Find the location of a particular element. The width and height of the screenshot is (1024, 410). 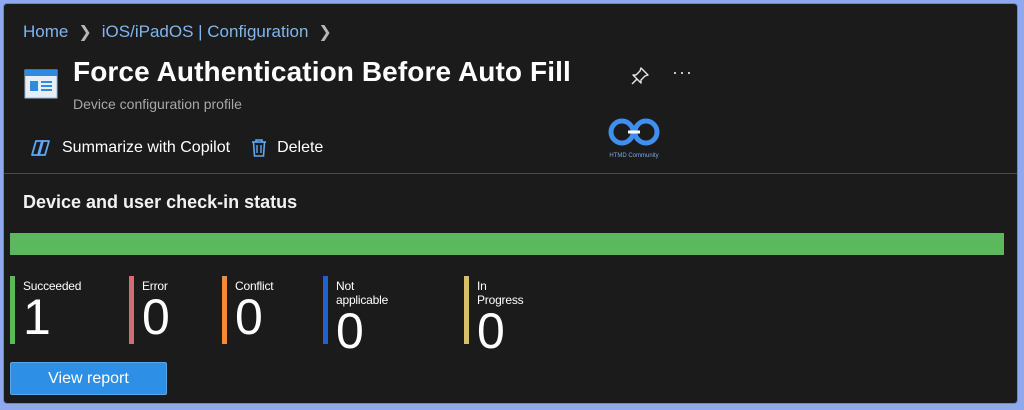

htmd-logo-watermark: HTMD Community is located at coordinates (634, 139).